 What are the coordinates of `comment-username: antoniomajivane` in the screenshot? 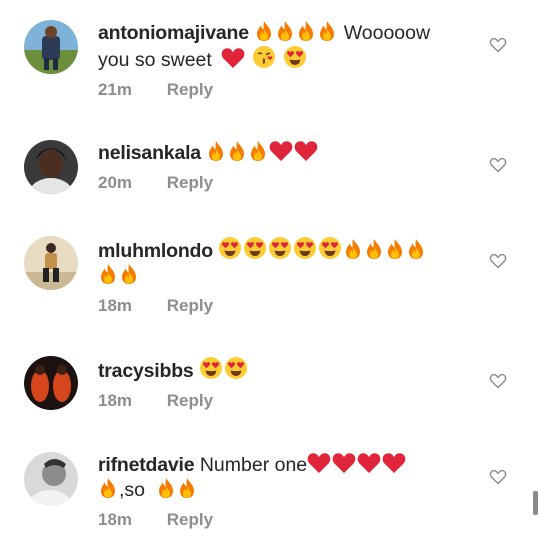 It's located at (173, 33).